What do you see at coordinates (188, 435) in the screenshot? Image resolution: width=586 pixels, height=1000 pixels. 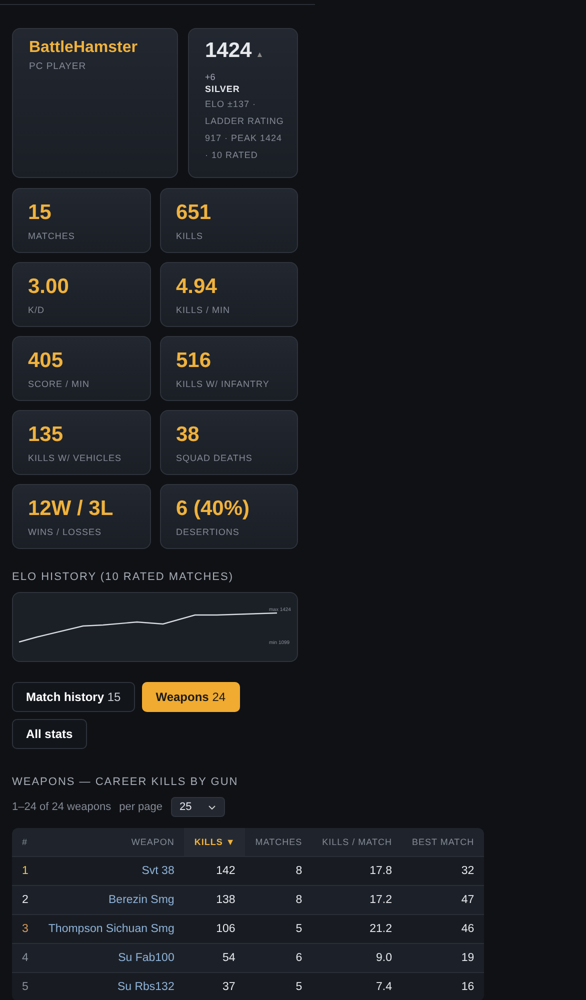 I see `stat-value: 38` at bounding box center [188, 435].